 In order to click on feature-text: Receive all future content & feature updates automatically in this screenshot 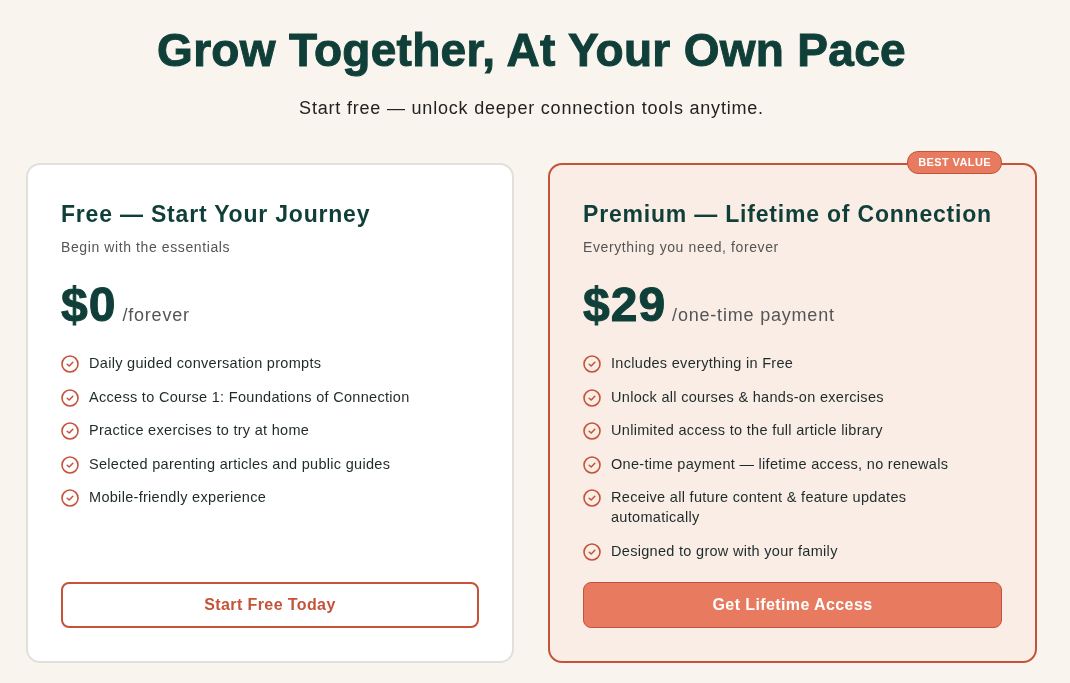, I will do `click(759, 507)`.